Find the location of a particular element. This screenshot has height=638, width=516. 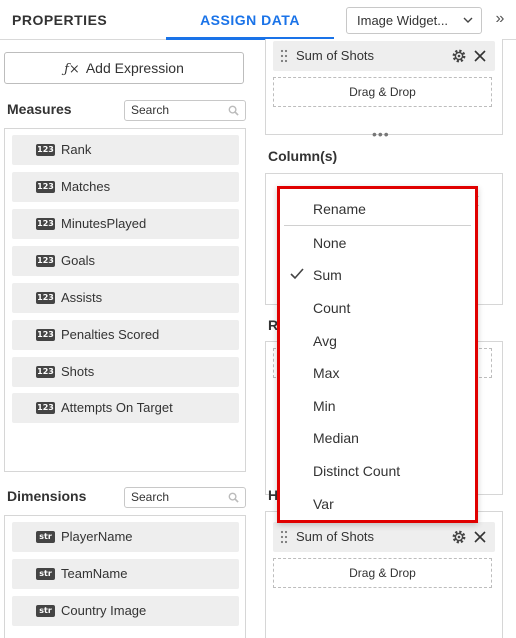

field-label: Assists is located at coordinates (82, 297).